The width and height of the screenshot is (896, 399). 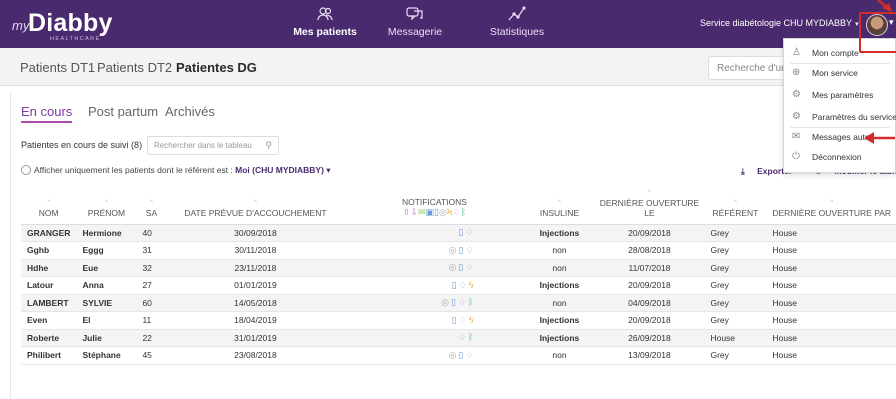 I want to click on cell-derniere-ouverture-le: 28/08/2018, so click(x=649, y=250).